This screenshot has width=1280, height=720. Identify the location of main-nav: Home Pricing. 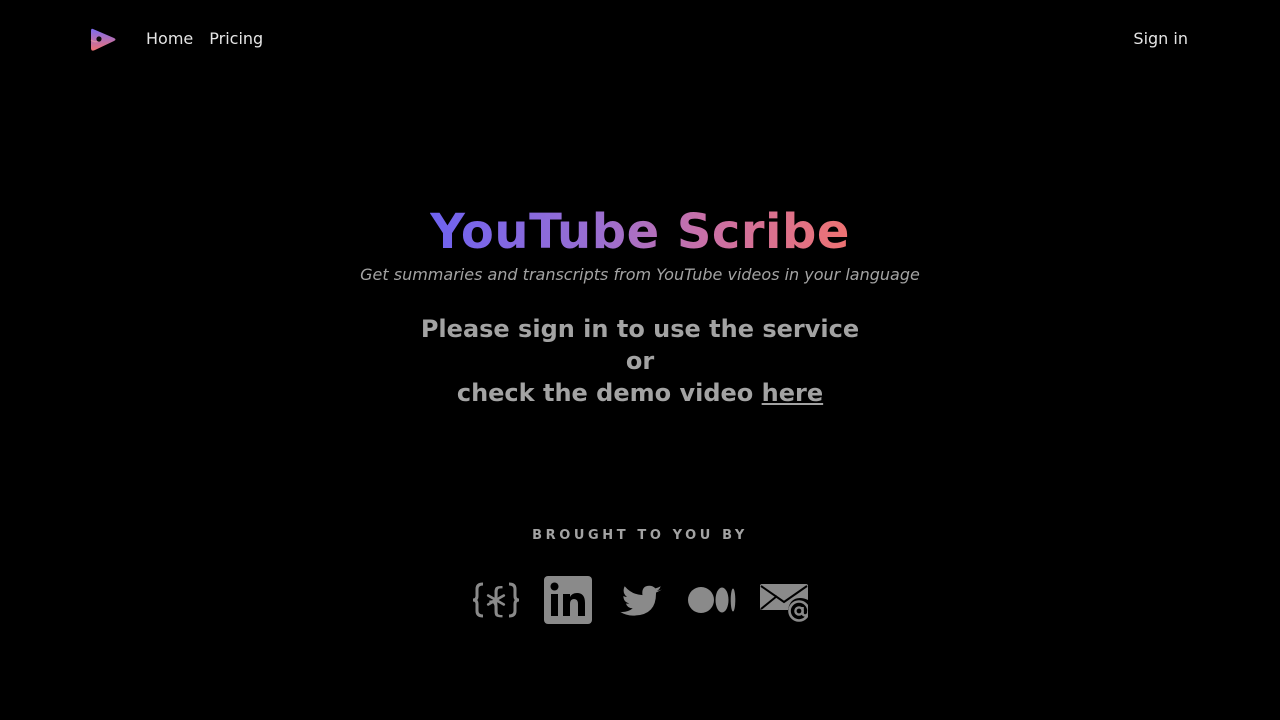
(204, 39).